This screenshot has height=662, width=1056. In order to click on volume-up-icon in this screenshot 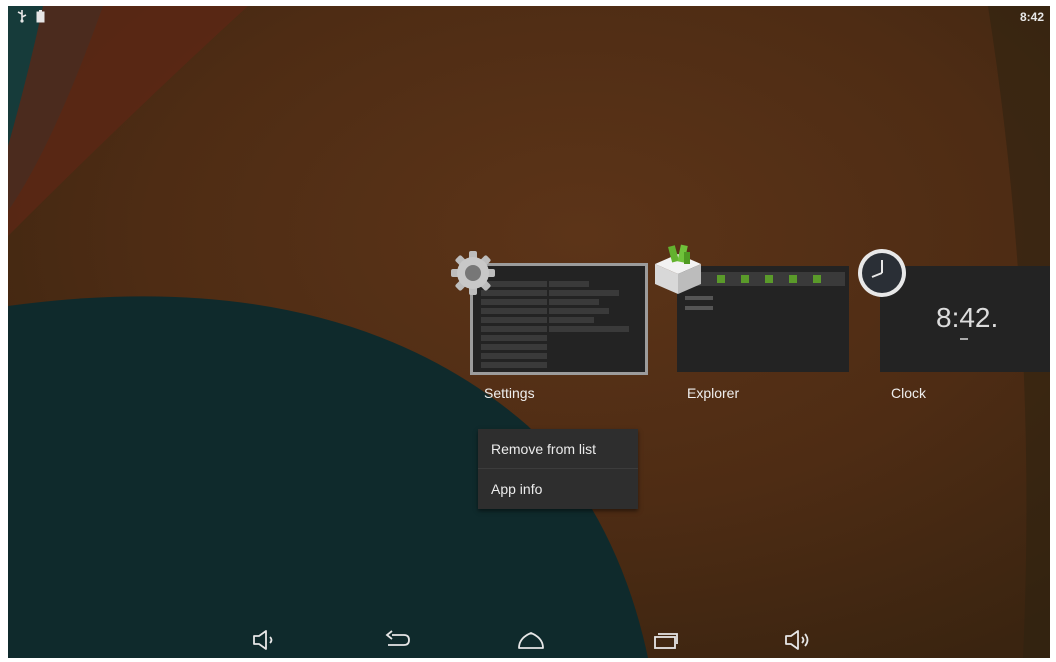, I will do `click(797, 640)`.